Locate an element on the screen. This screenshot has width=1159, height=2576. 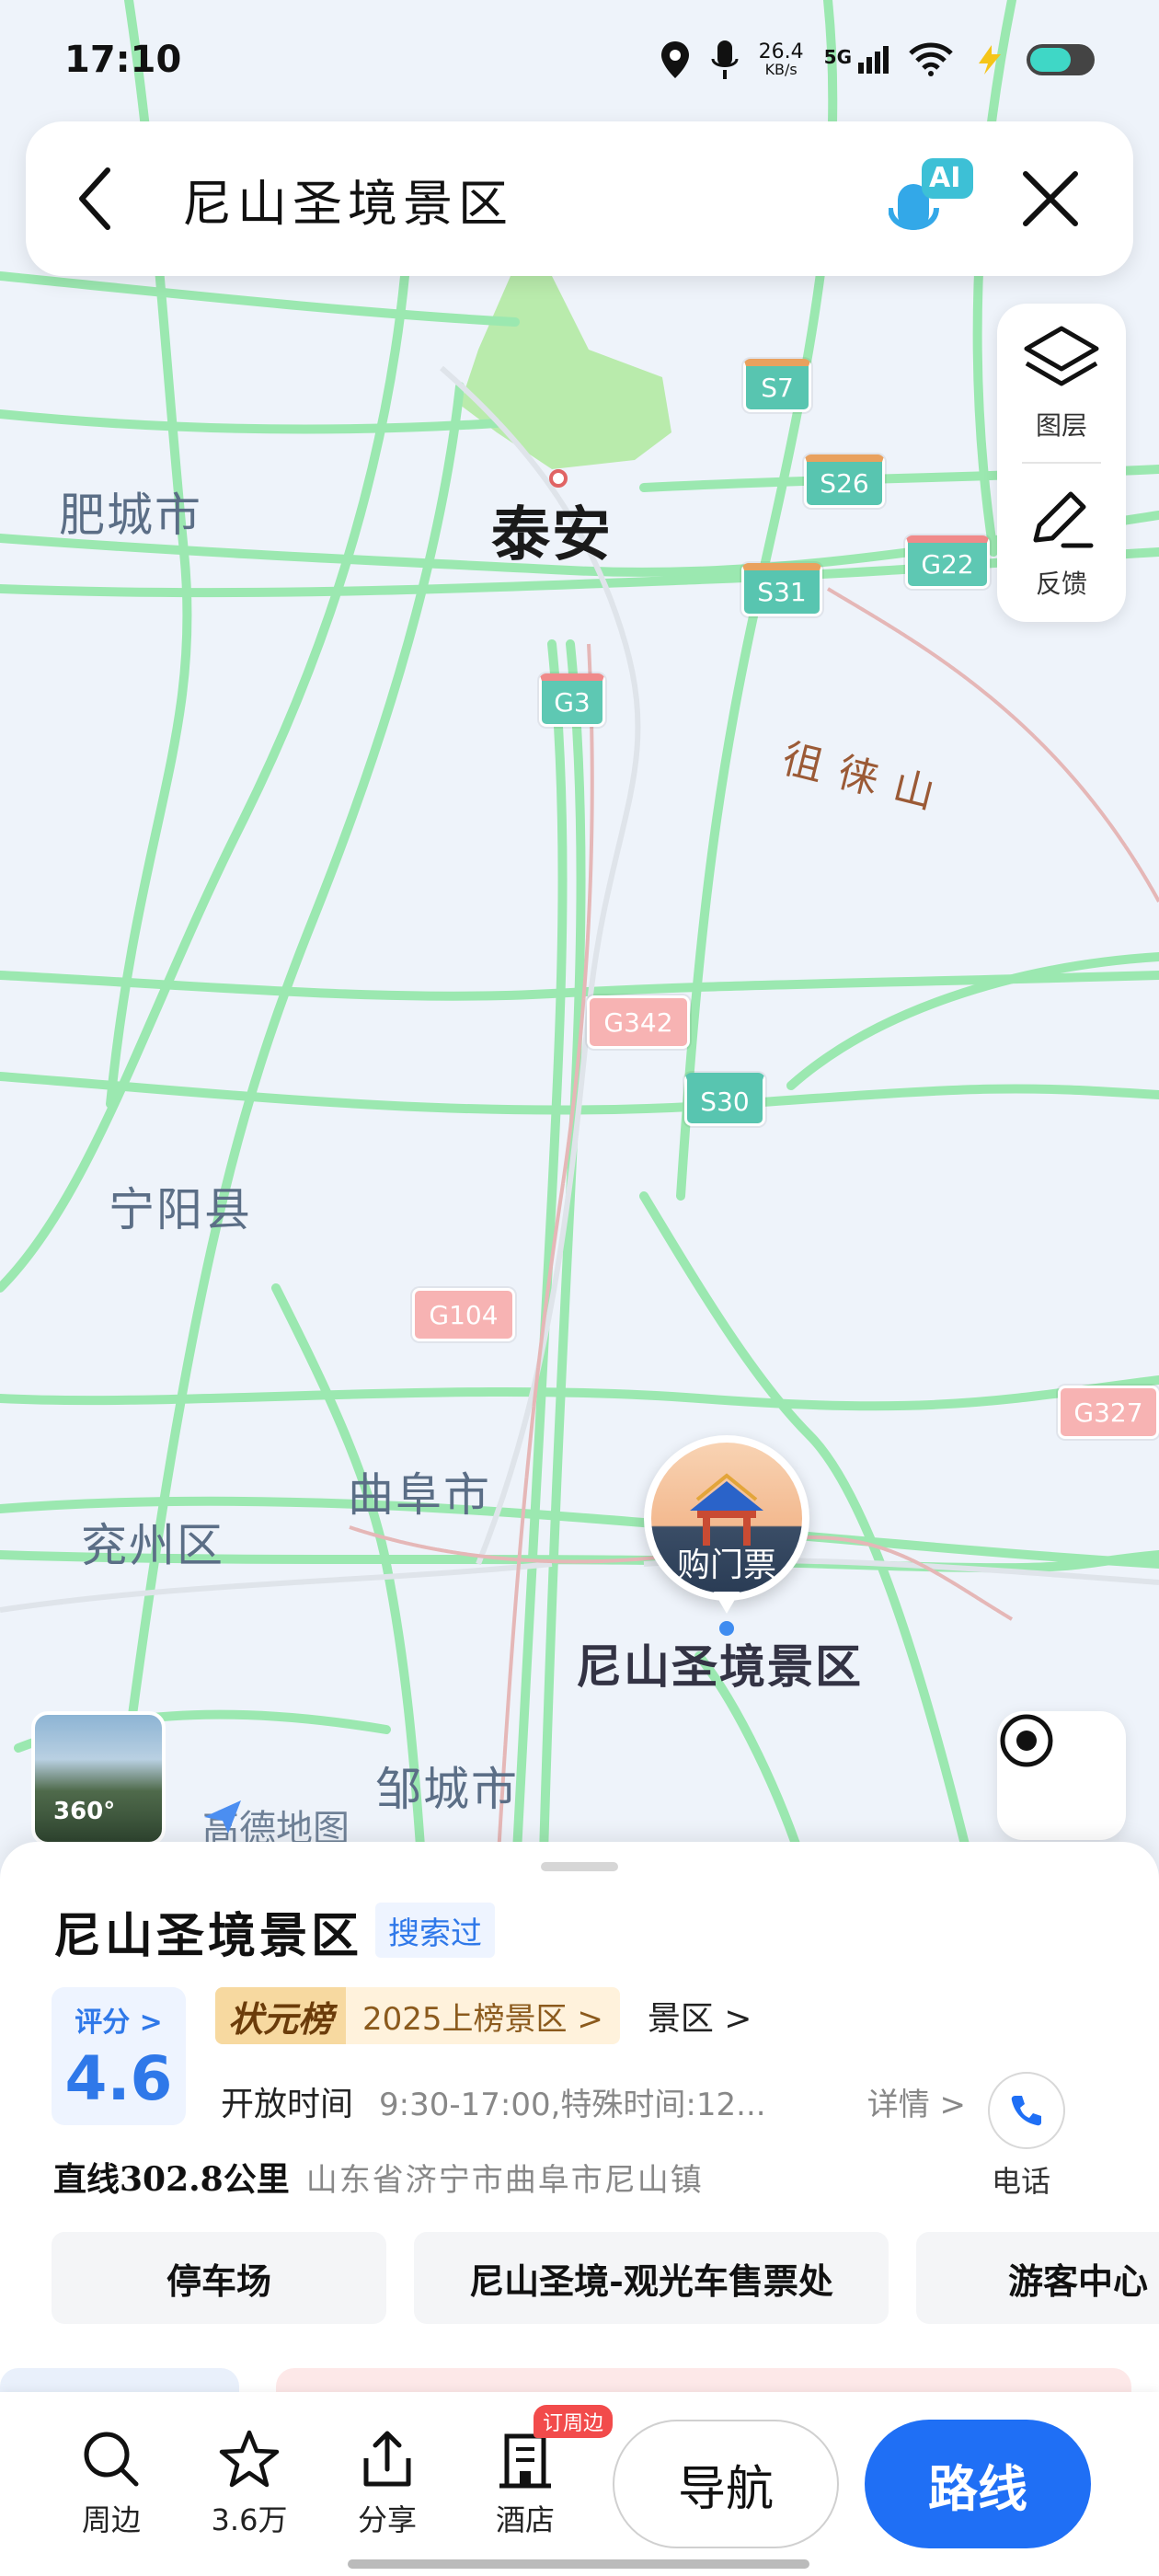
search-bar: 尼山圣境景区 AI is located at coordinates (579, 198).